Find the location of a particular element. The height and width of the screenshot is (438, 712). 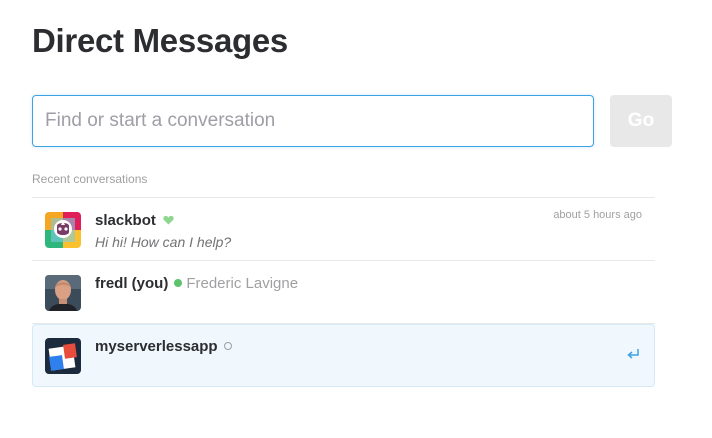

conversation-name-line: fredl (you) Frederic Lavigne is located at coordinates (196, 283).